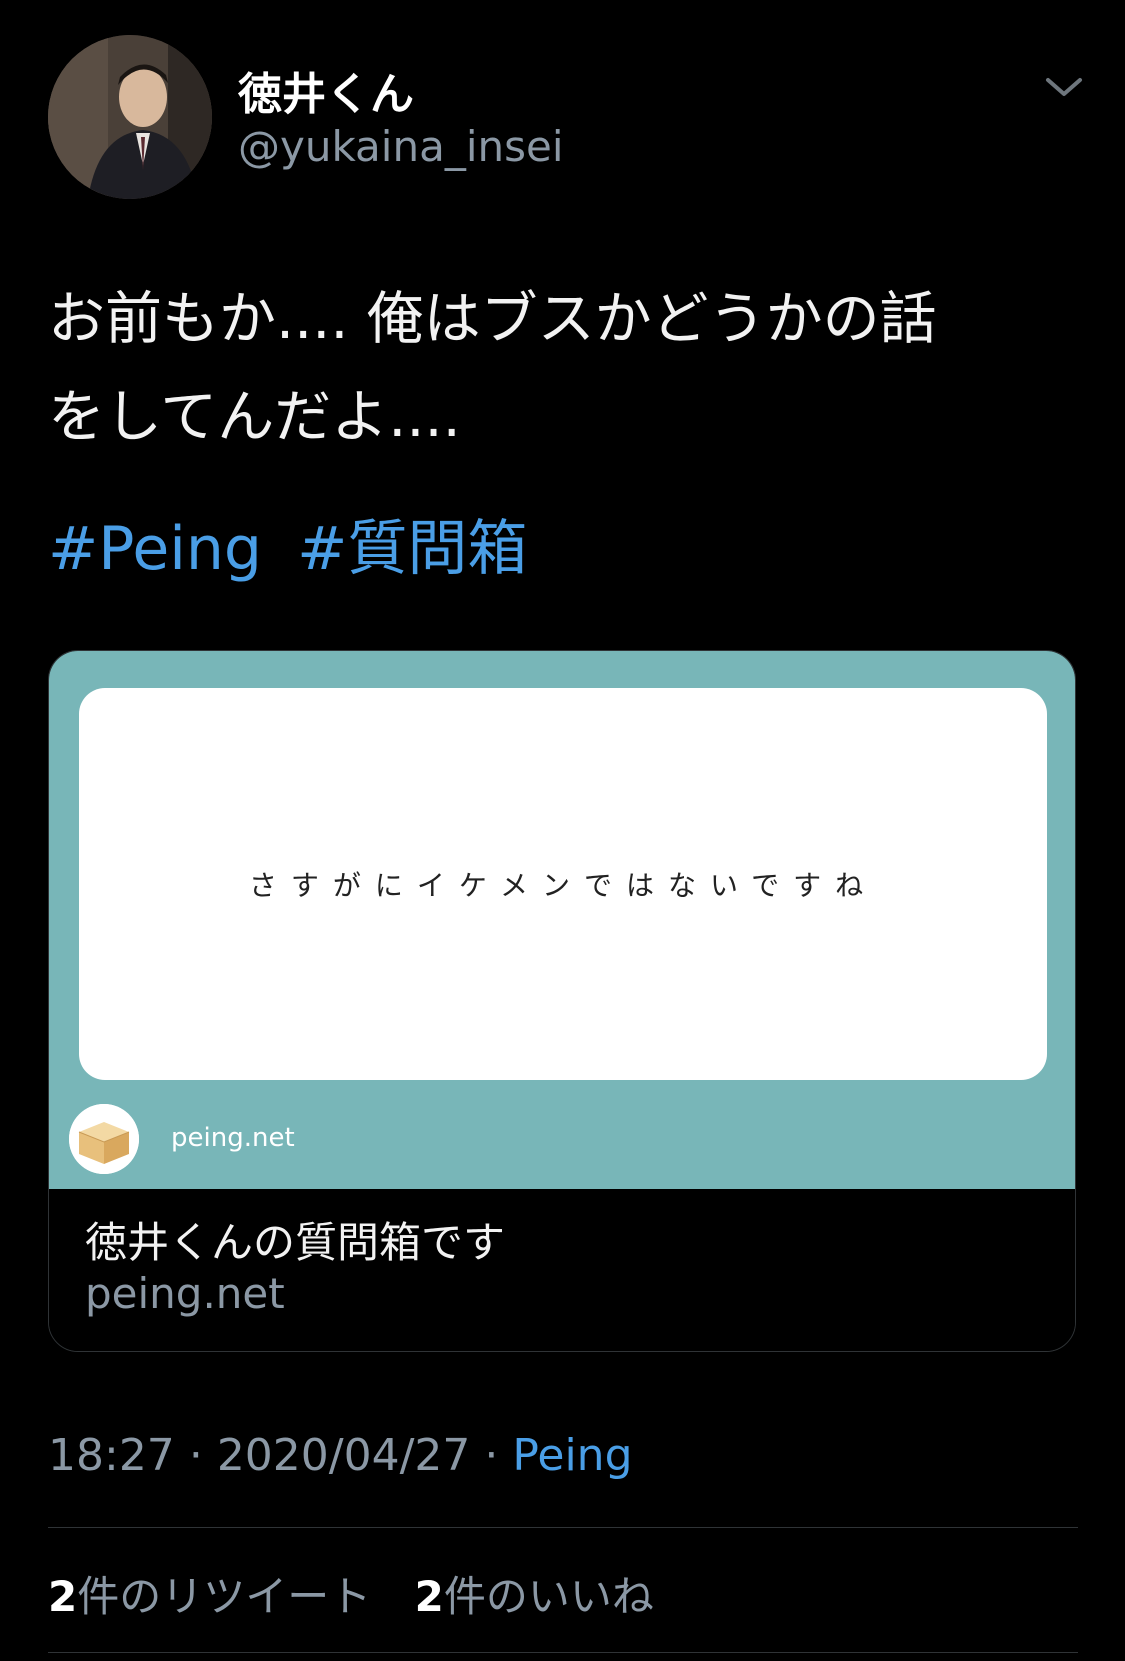 The width and height of the screenshot is (1125, 1661). Describe the element at coordinates (344, 1455) in the screenshot. I see `tweet-date: 2020/04/27` at that location.